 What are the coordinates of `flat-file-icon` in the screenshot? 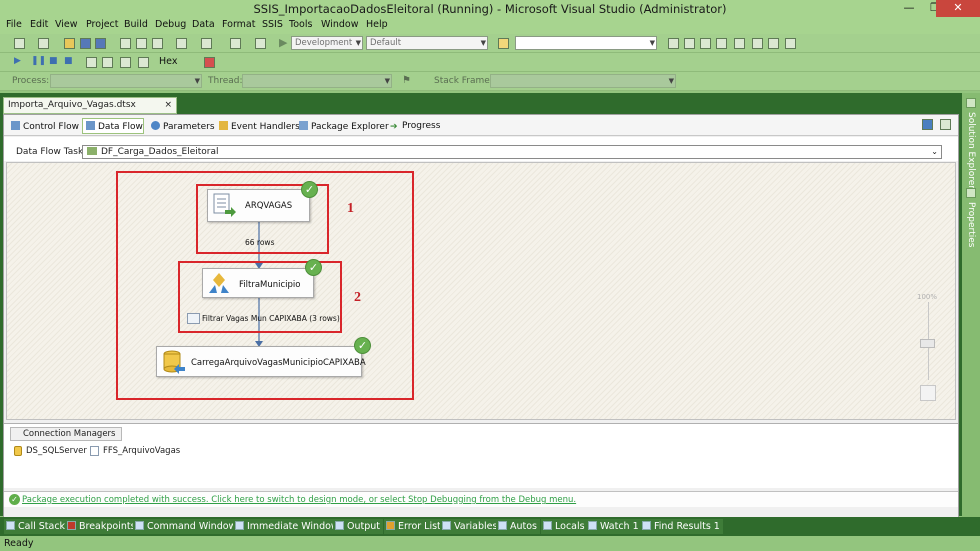 It's located at (94, 451).